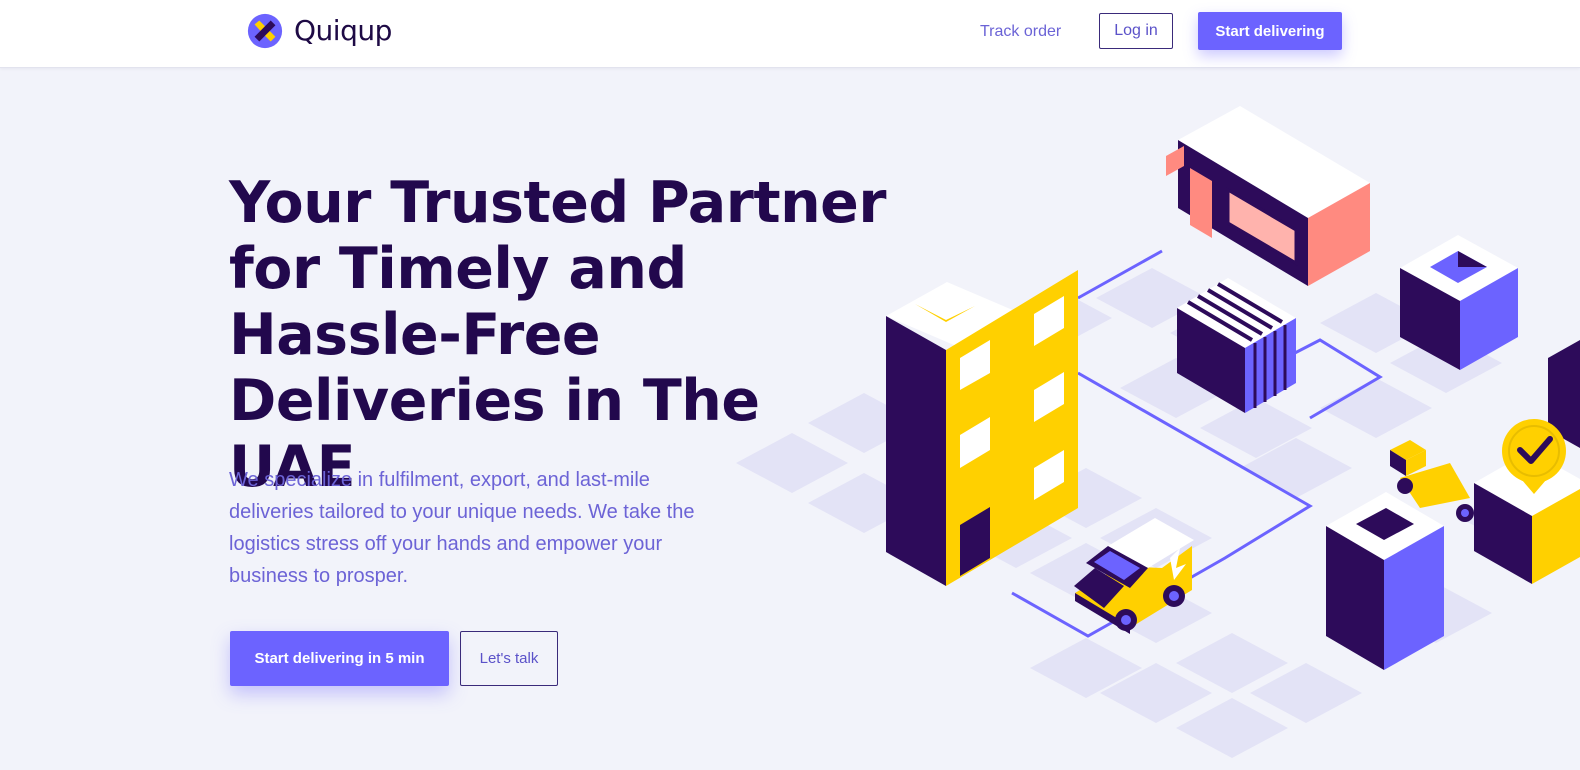 The width and height of the screenshot is (1580, 770). What do you see at coordinates (509, 658) in the screenshot?
I see `lets-talk-button: Let's talk` at bounding box center [509, 658].